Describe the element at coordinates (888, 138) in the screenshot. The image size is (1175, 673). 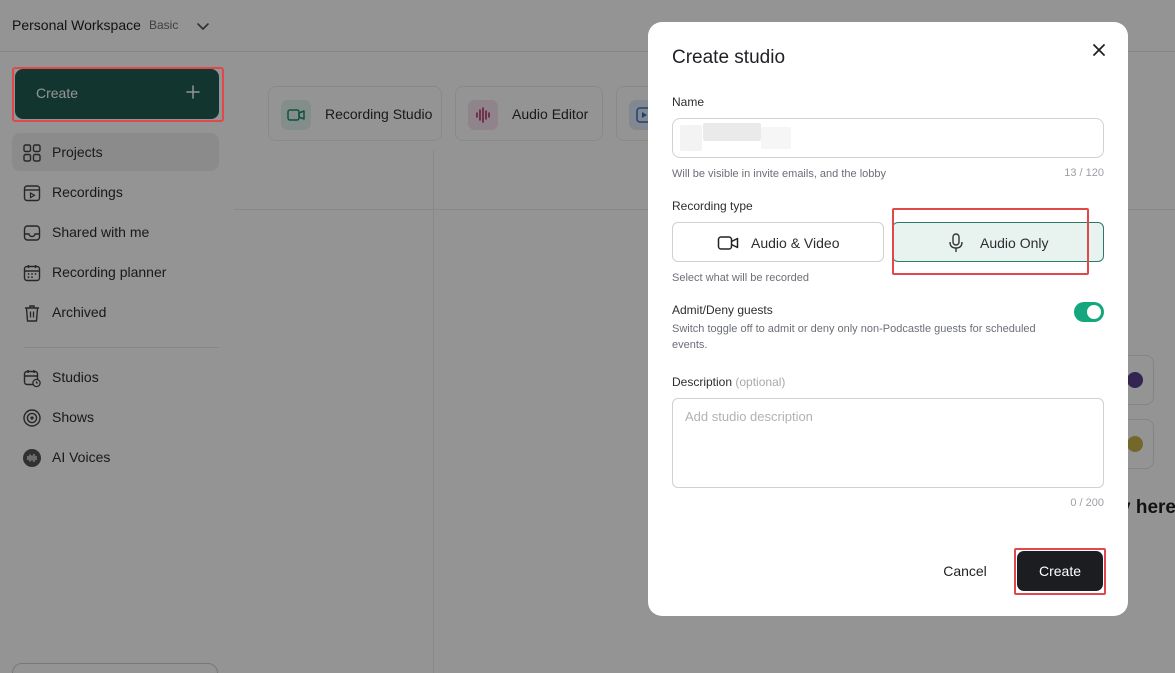
I see `studio-name-input` at that location.